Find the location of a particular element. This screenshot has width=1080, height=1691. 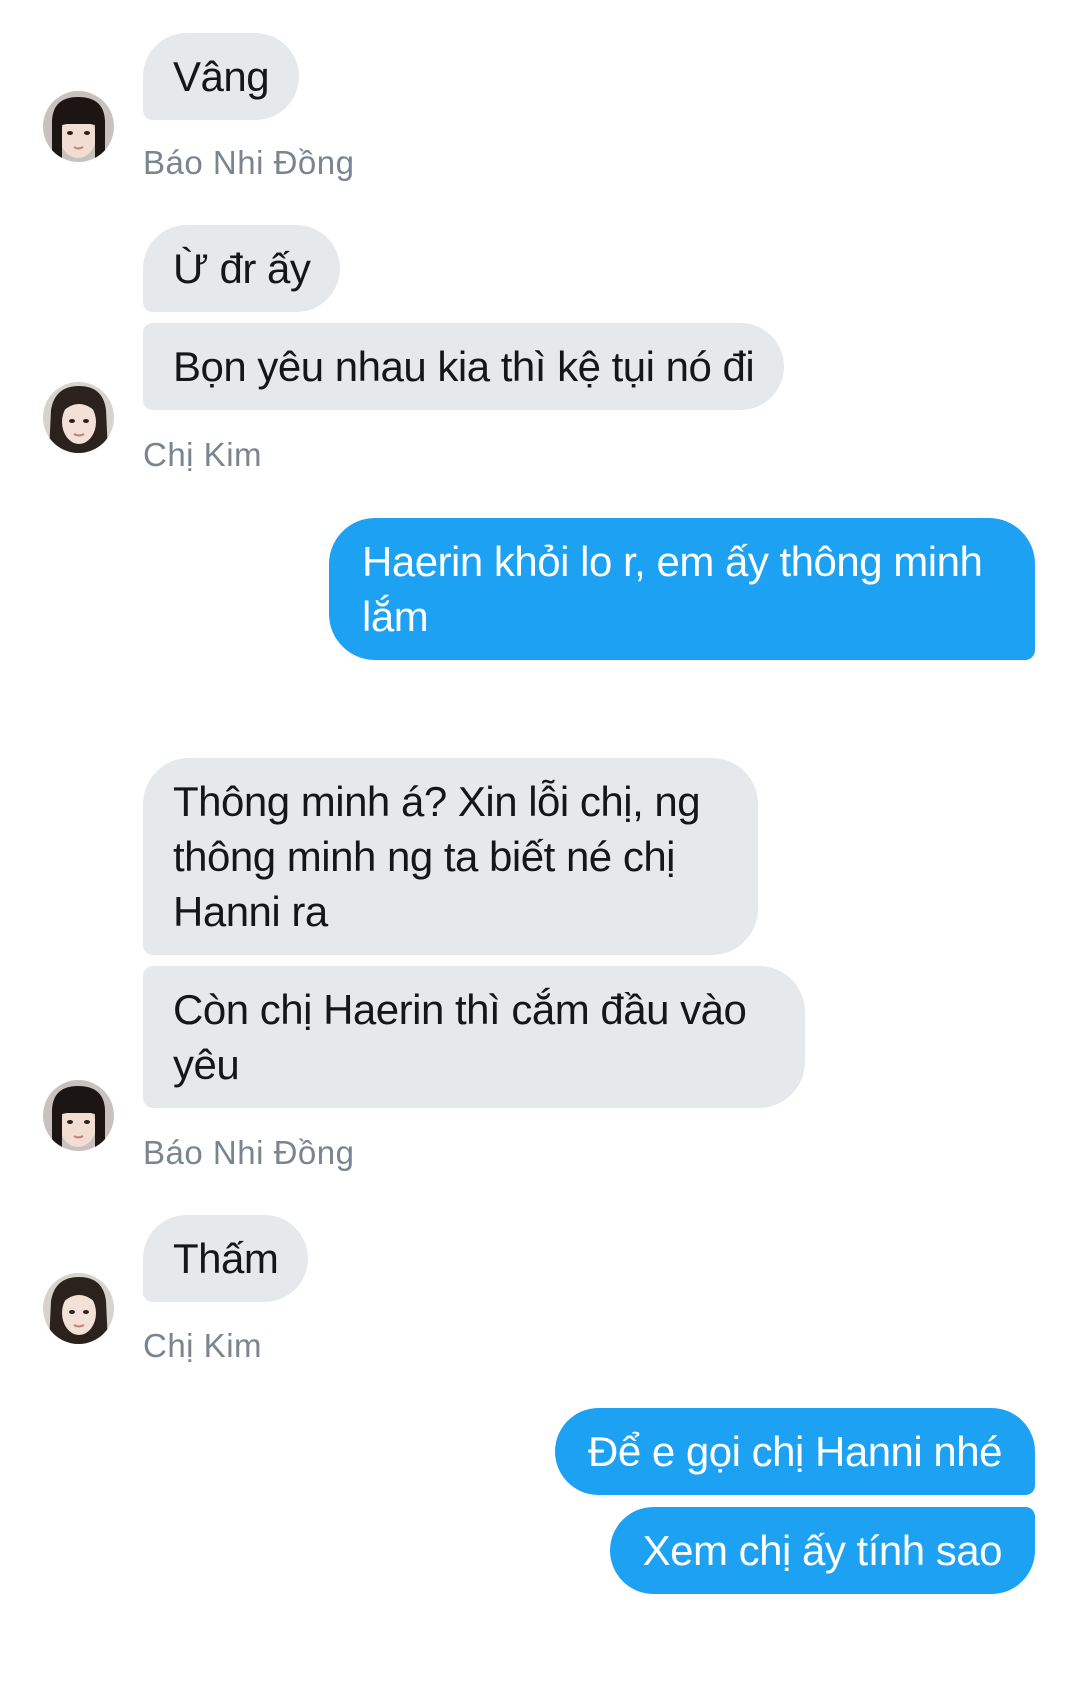

outgoing-message-bubble: Xem chị ấy tính sao is located at coordinates (822, 1550).